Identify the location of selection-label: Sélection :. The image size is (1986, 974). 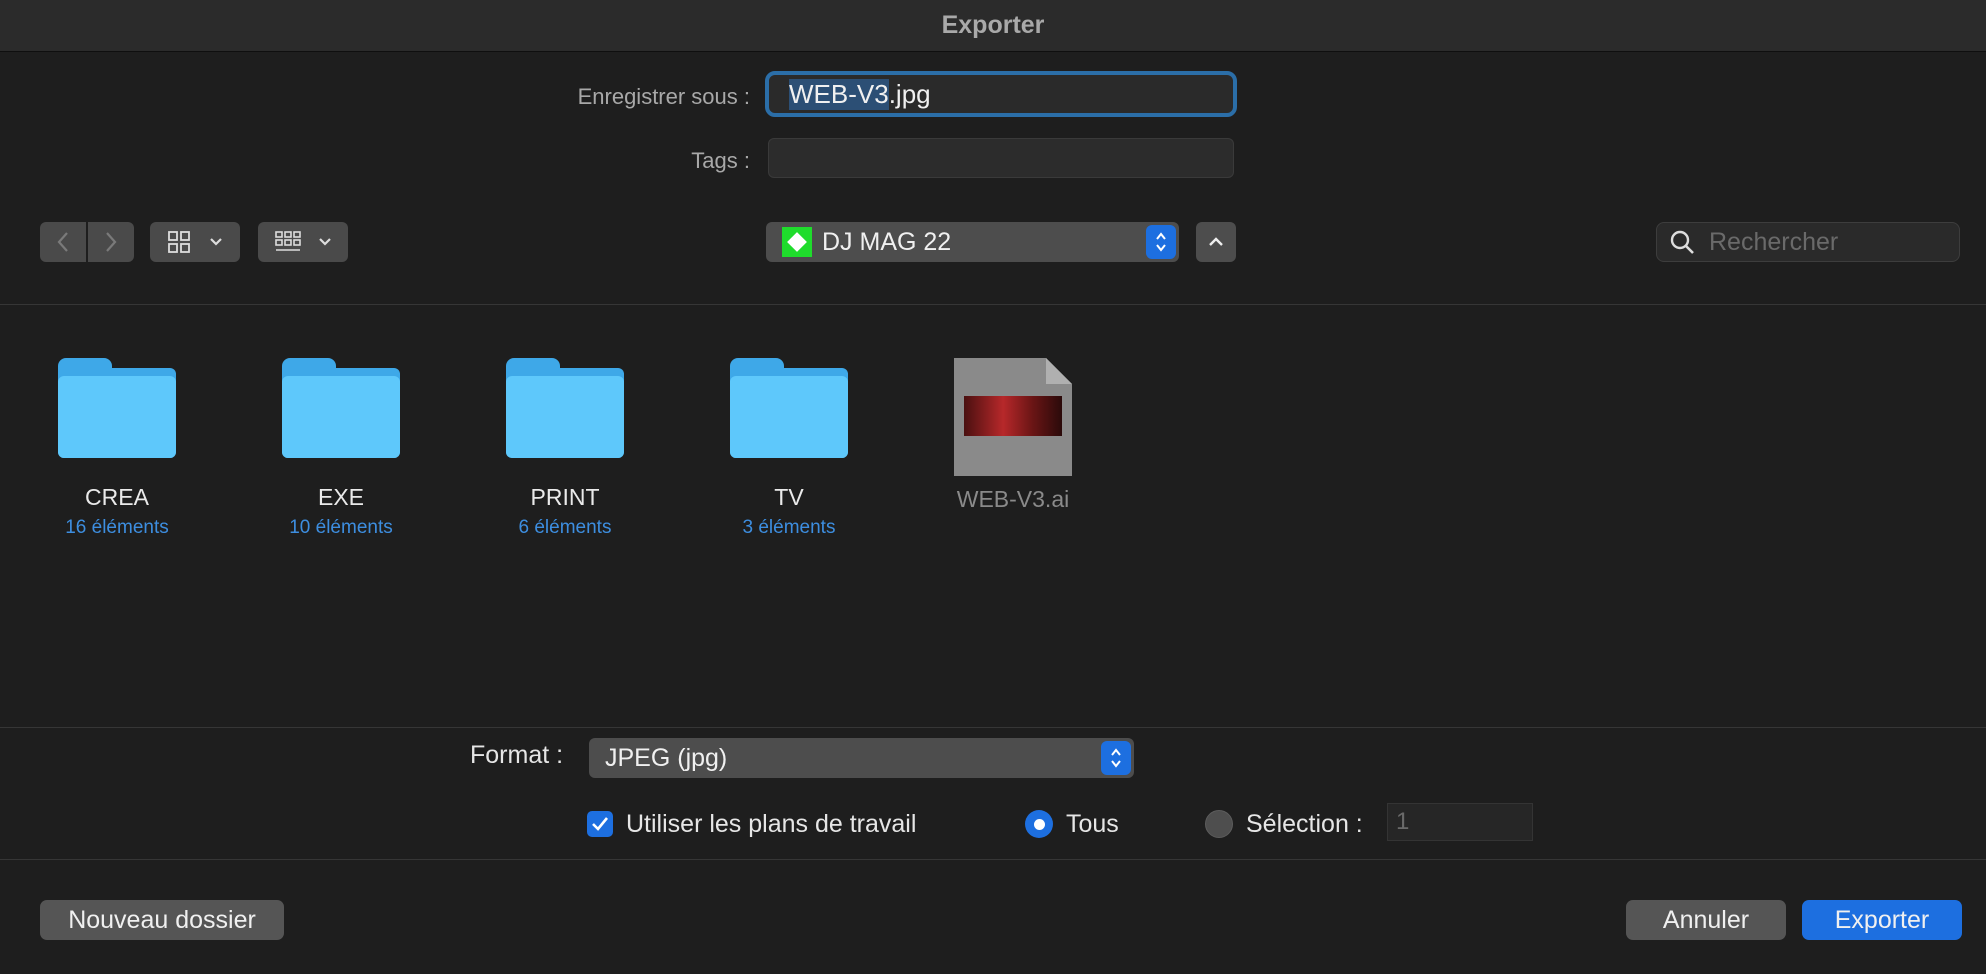
(1304, 824).